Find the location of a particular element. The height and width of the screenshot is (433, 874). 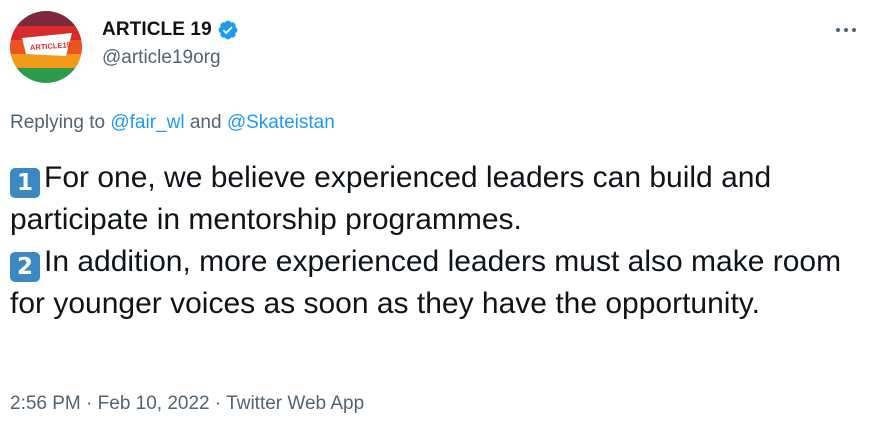

avatar: ARTICLE19 is located at coordinates (46, 47).